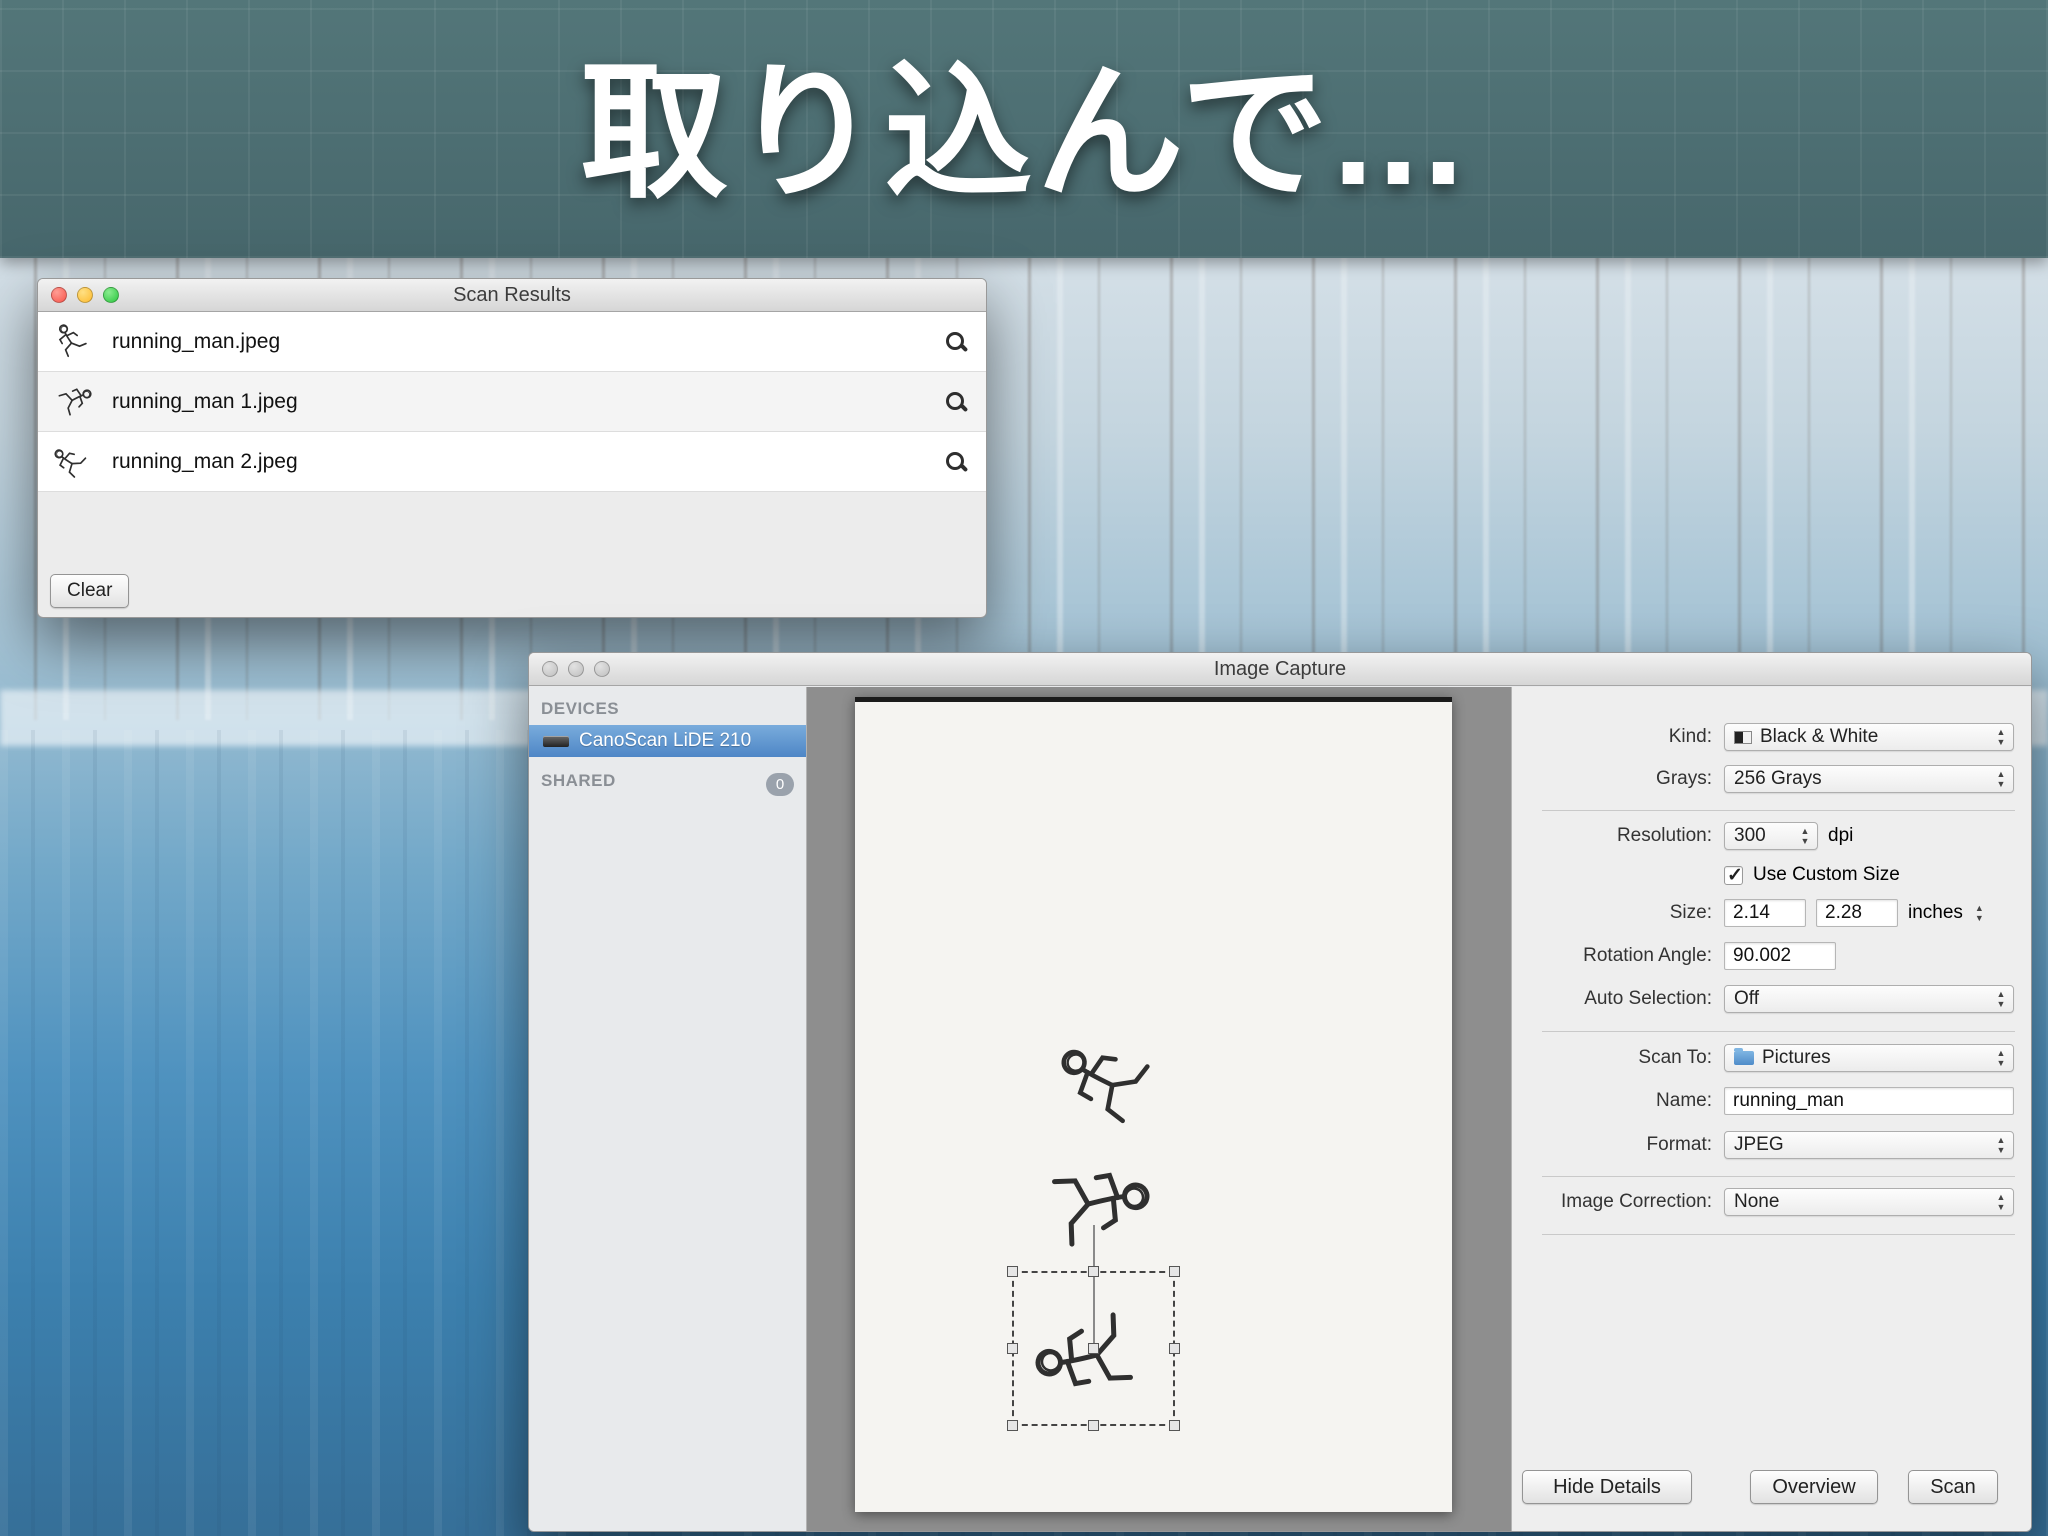  Describe the element at coordinates (90, 591) in the screenshot. I see `clear-button: Clear` at that location.